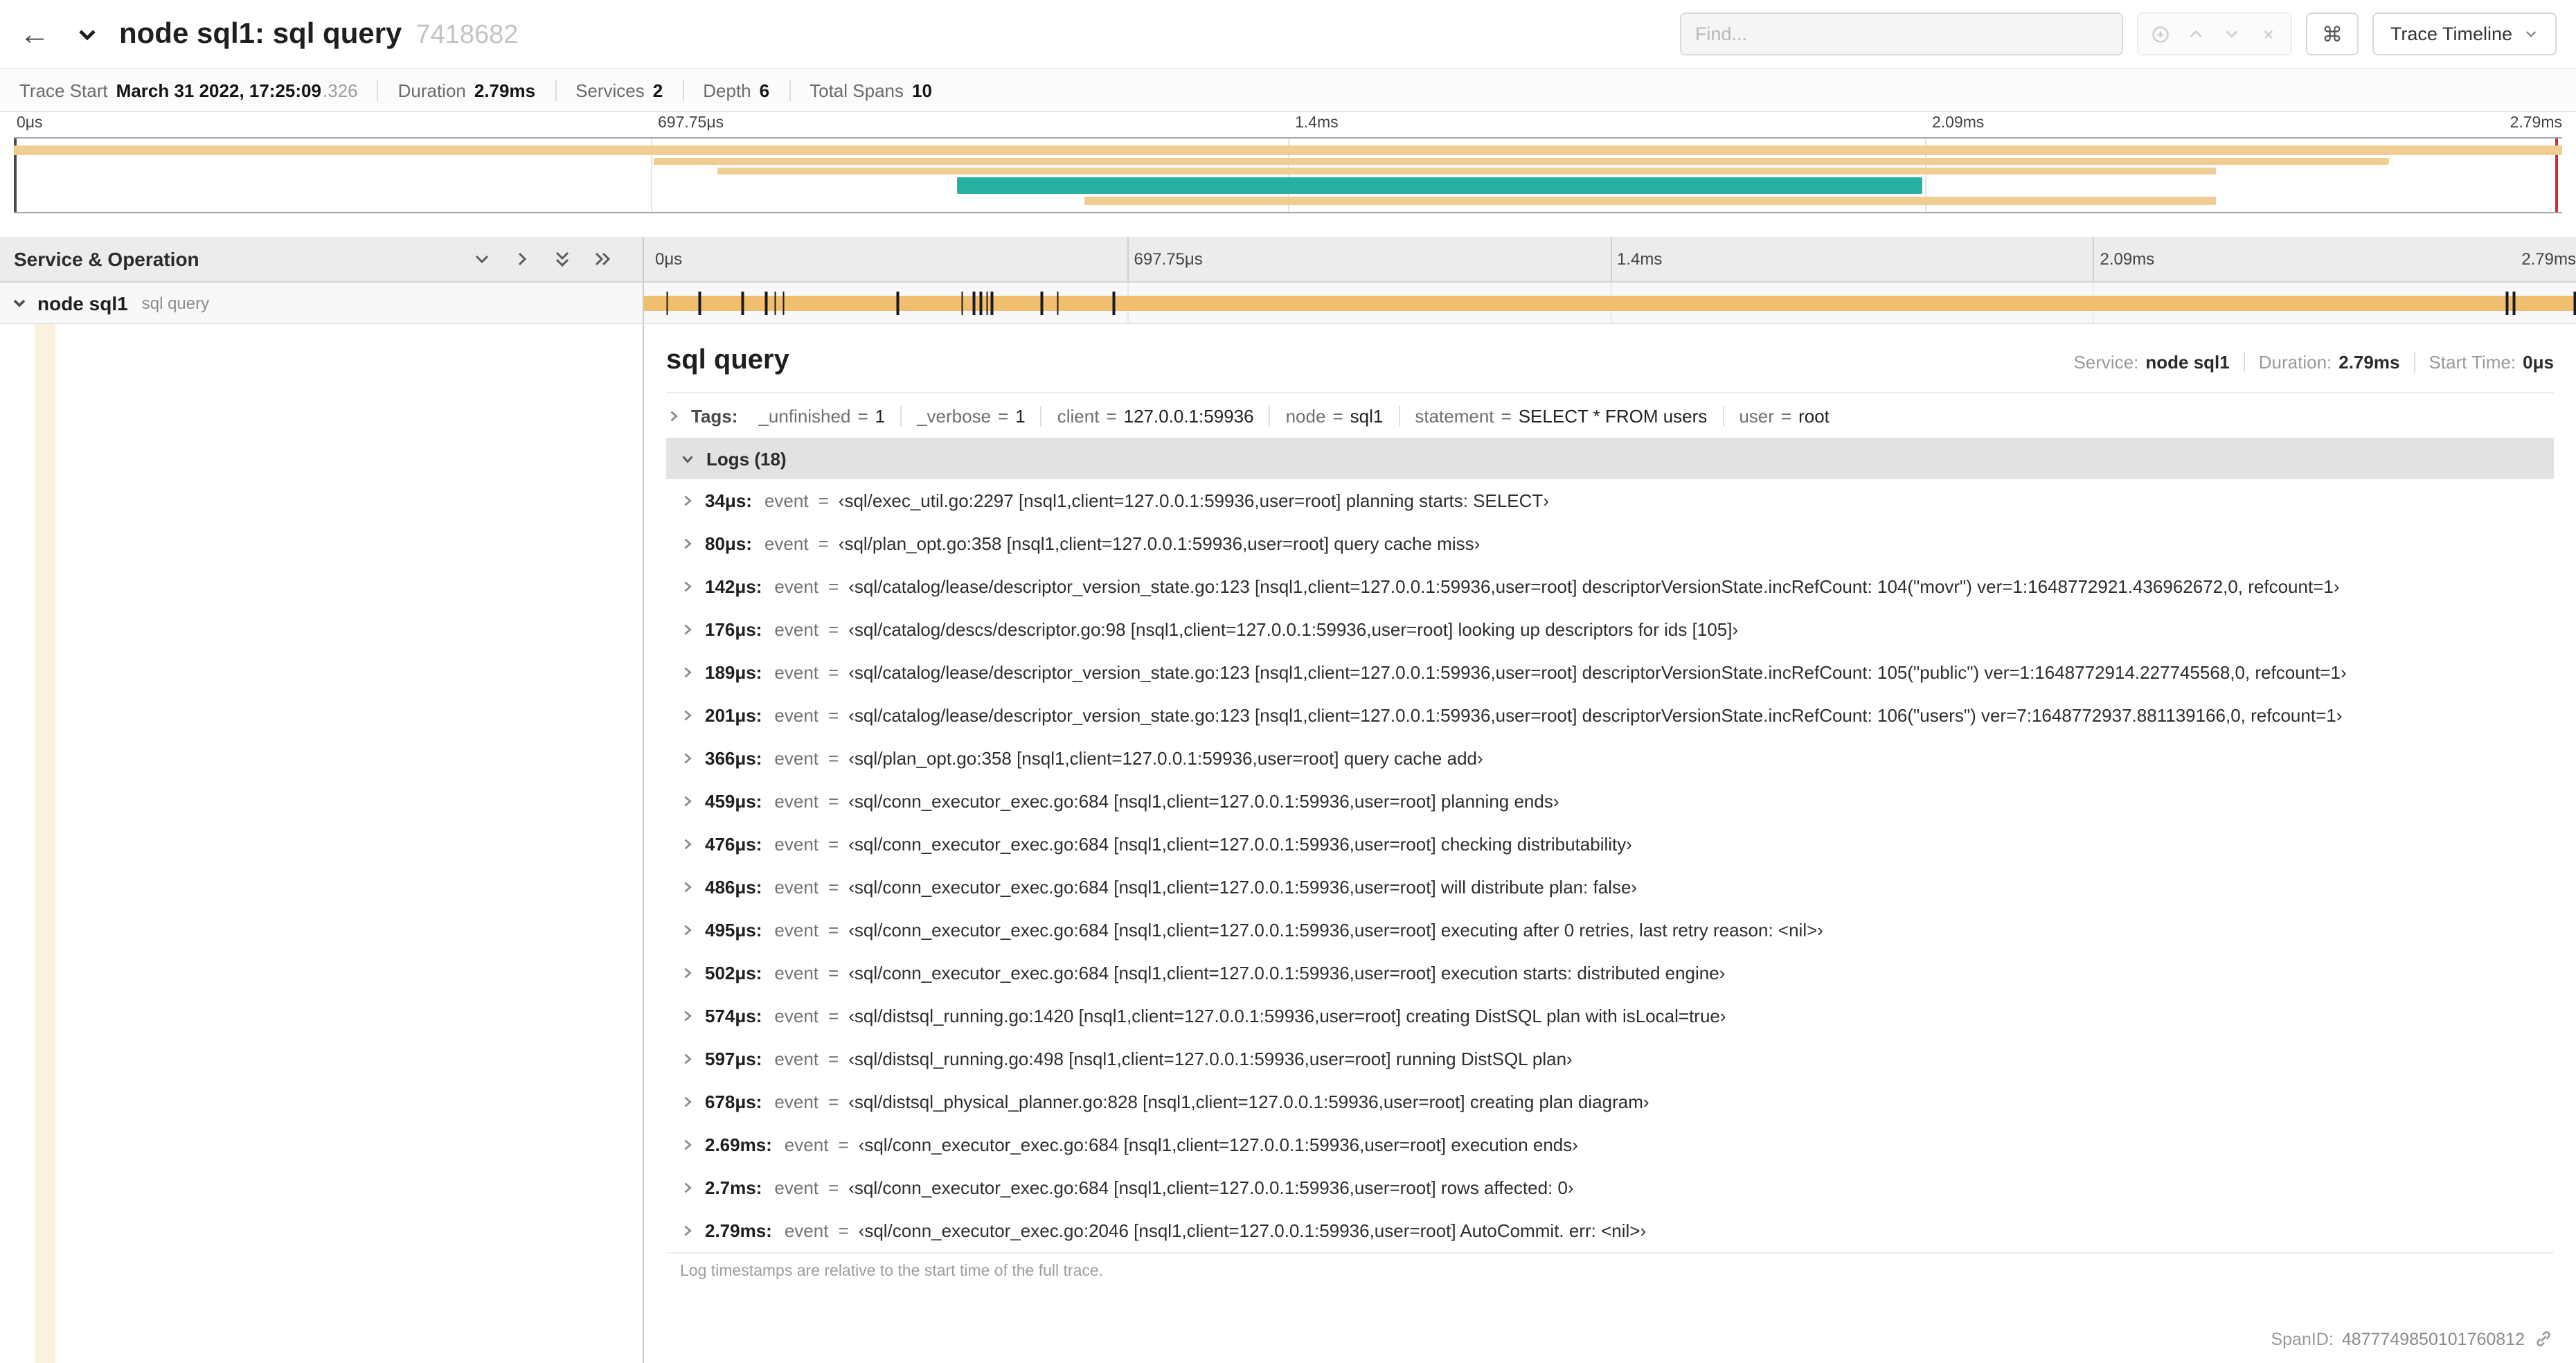 Image resolution: width=2576 pixels, height=1363 pixels. What do you see at coordinates (727, 360) in the screenshot?
I see `span-detail-title: sql query` at bounding box center [727, 360].